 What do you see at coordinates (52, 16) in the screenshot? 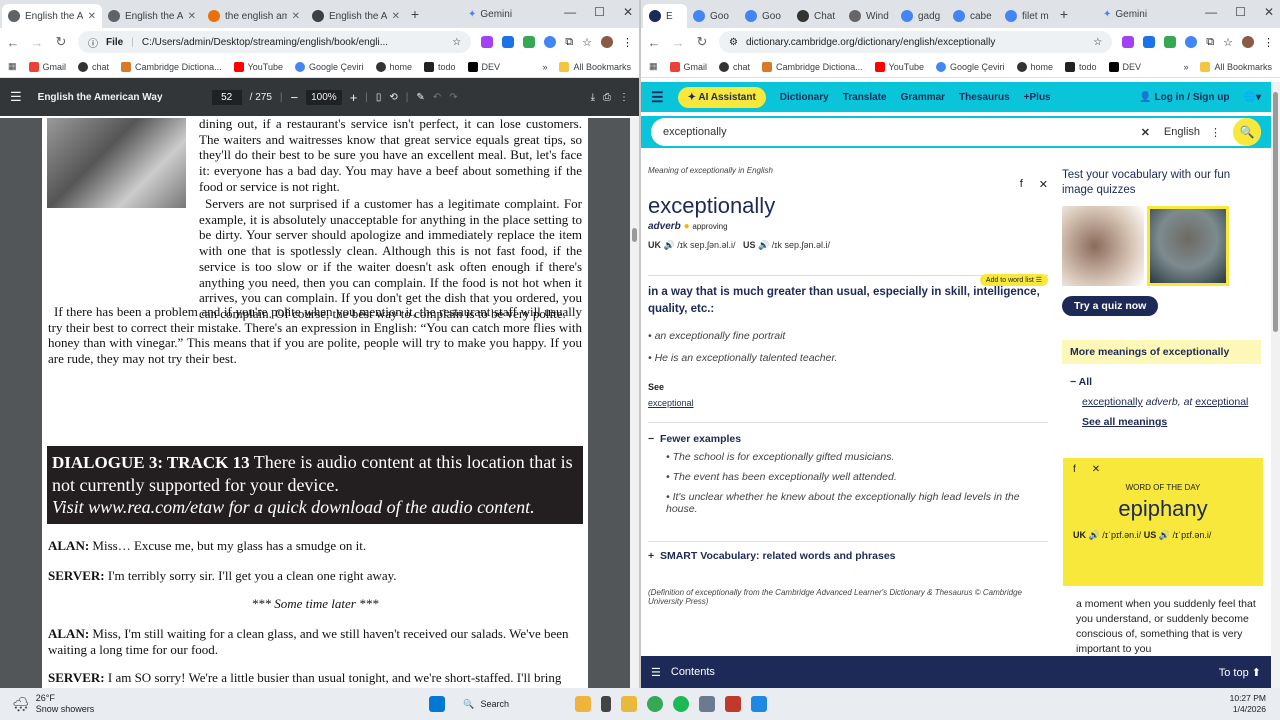
I see `tab-english-1: English the Am✕` at bounding box center [52, 16].